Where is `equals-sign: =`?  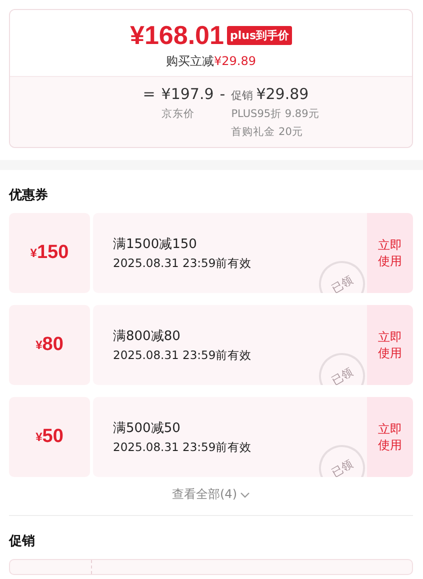 equals-sign: = is located at coordinates (149, 94).